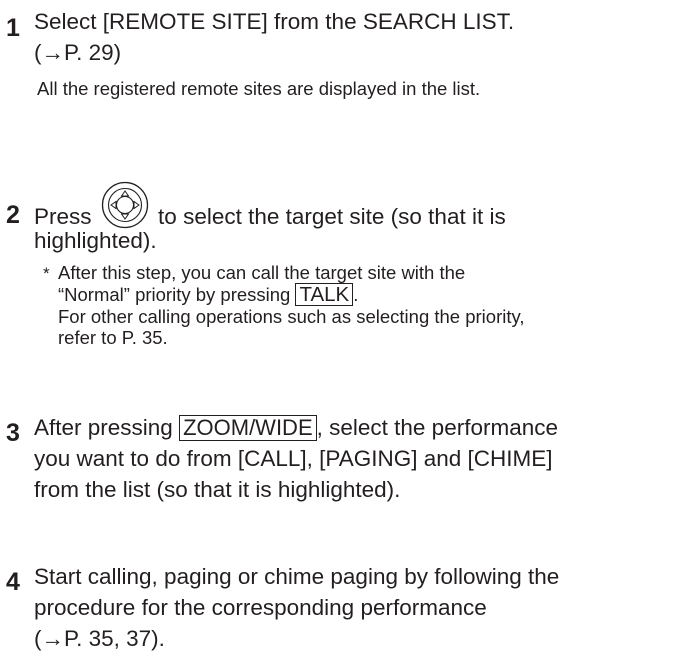 This screenshot has width=683, height=670. Describe the element at coordinates (13, 433) in the screenshot. I see `step-number: 3` at that location.